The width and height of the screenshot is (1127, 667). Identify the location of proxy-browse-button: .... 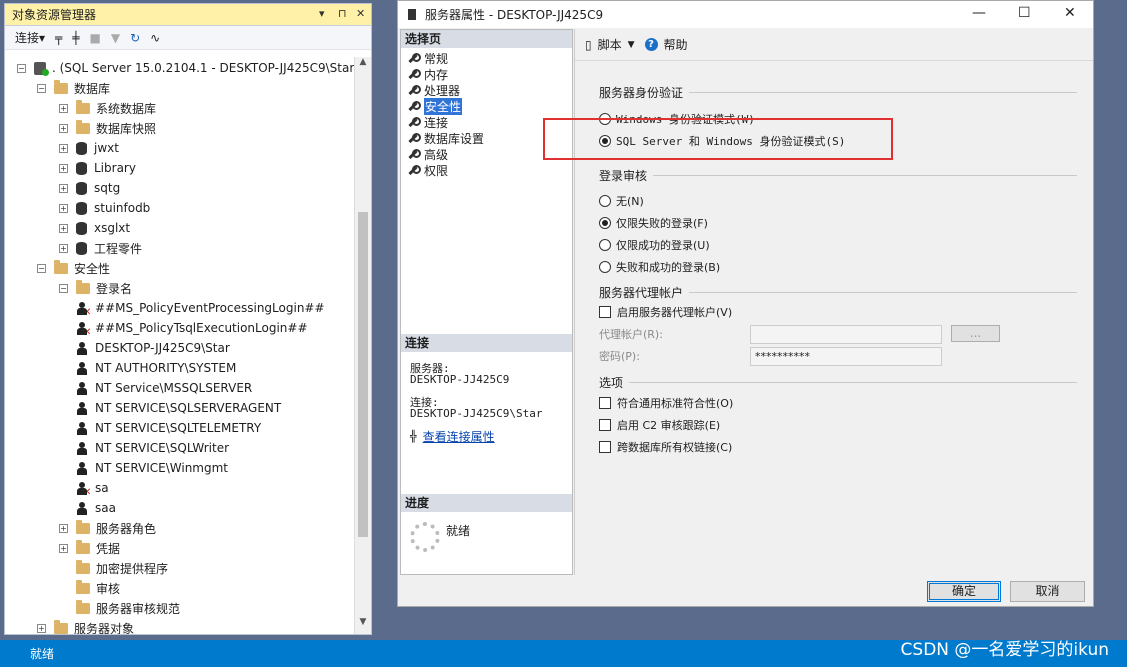
(975, 333).